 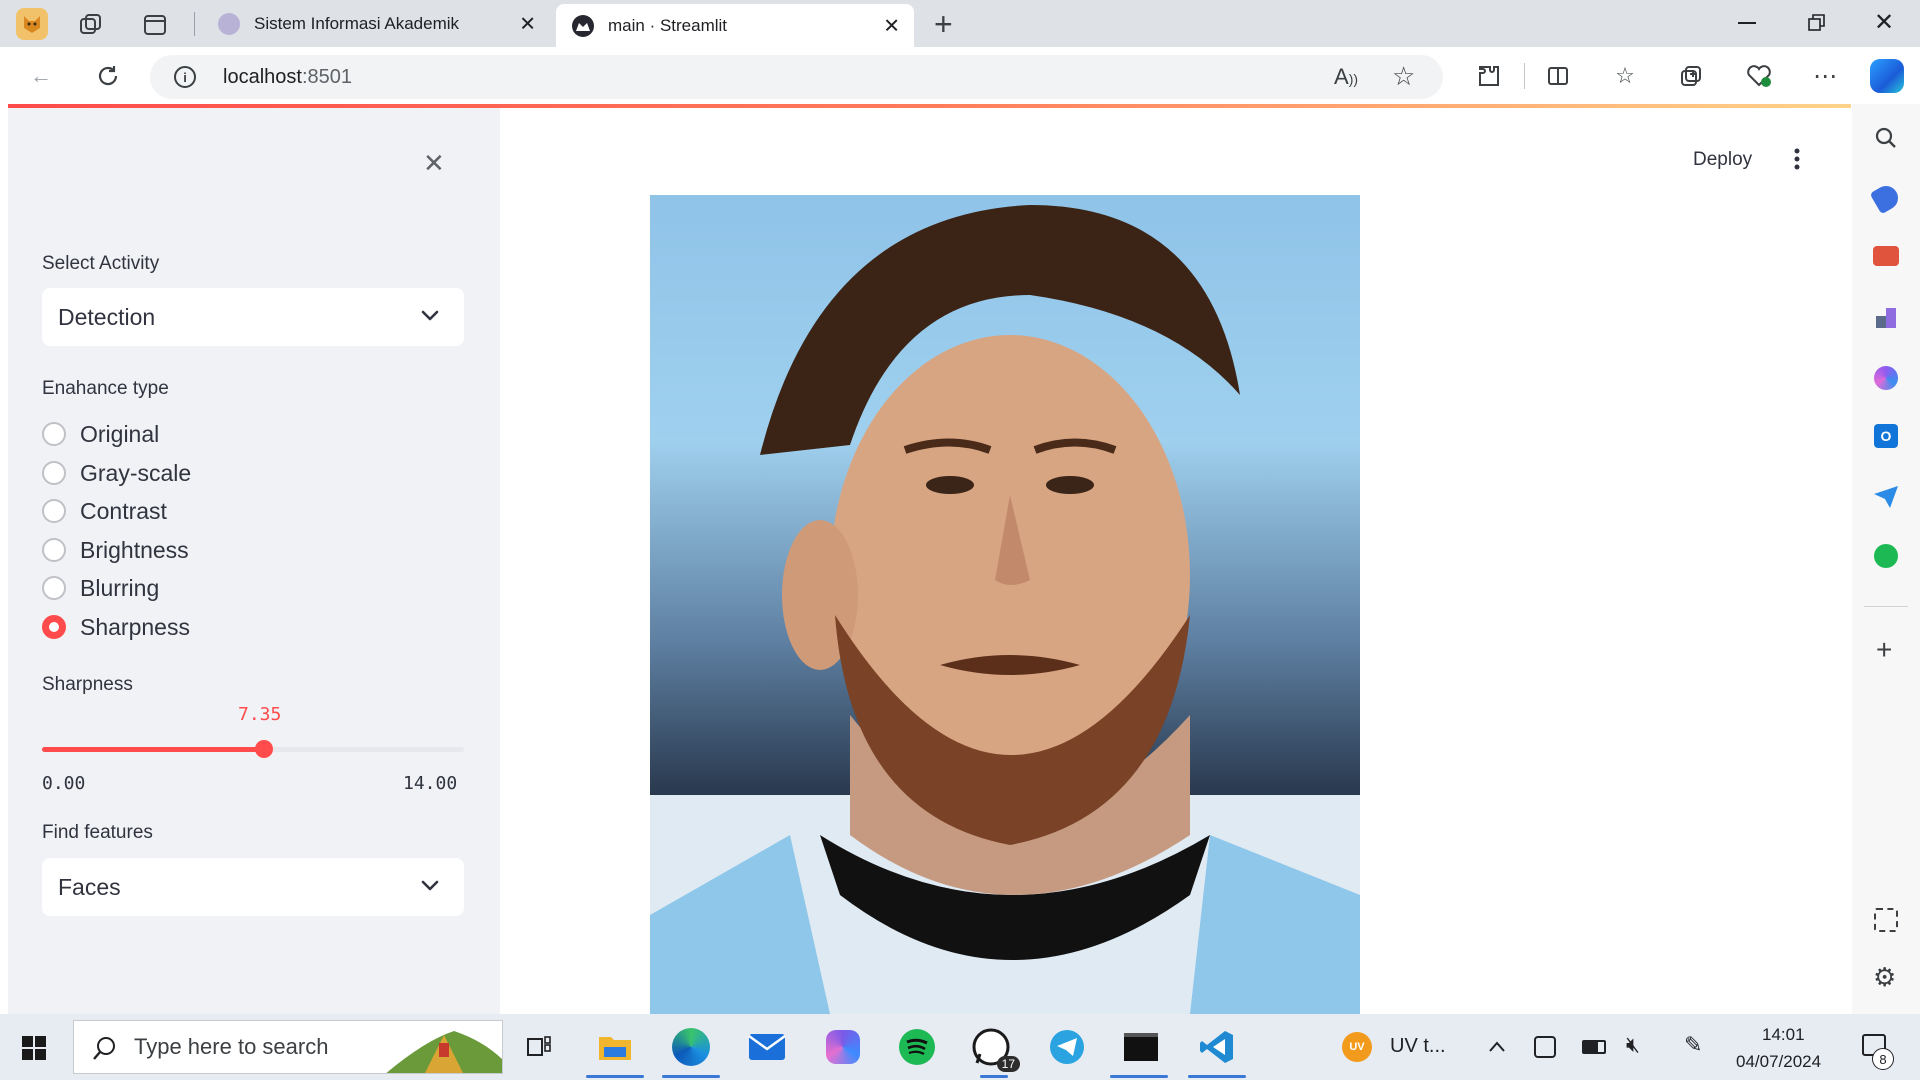 What do you see at coordinates (1778, 1062) in the screenshot?
I see `clock-date: 04/07/2024` at bounding box center [1778, 1062].